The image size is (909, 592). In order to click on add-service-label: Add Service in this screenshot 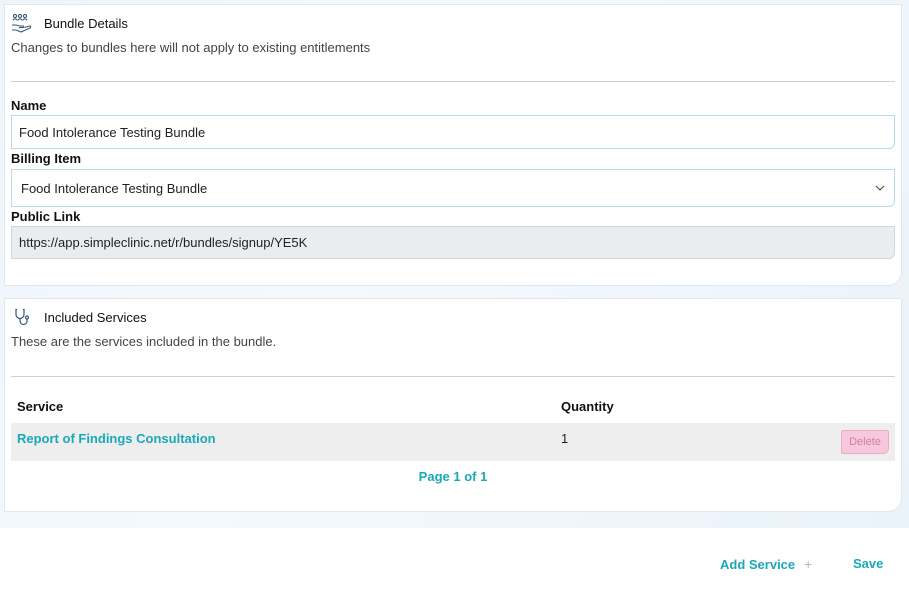, I will do `click(758, 564)`.